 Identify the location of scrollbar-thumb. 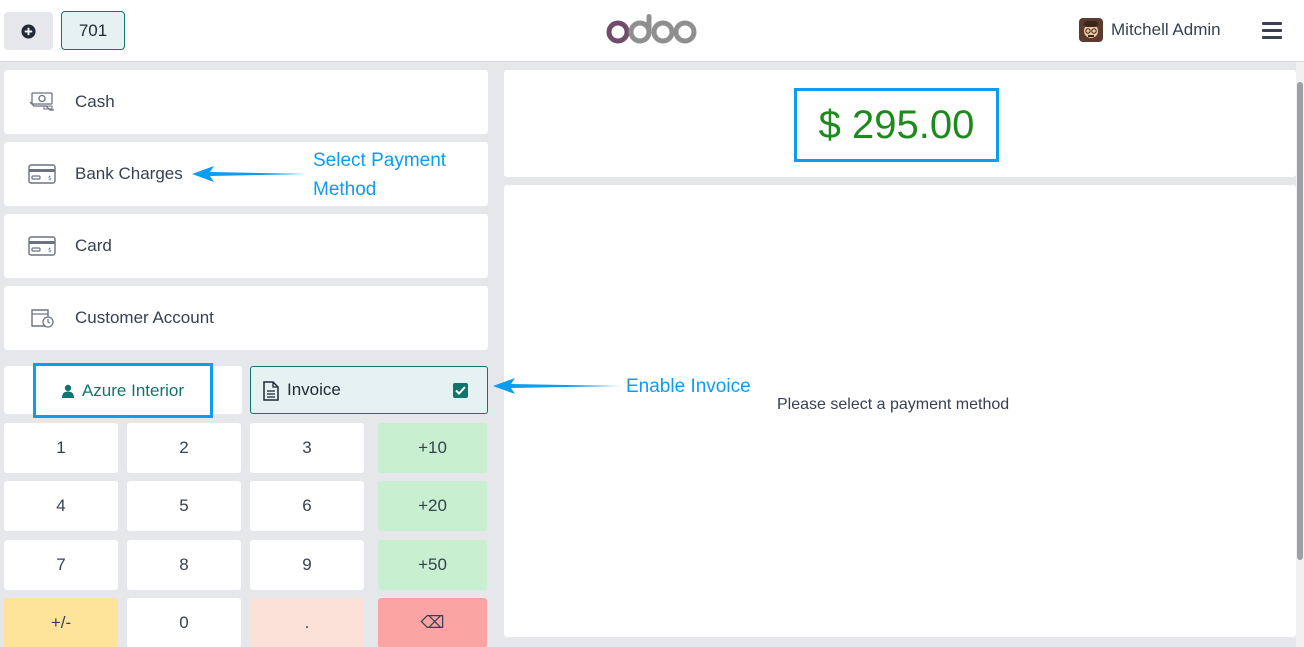
(1300, 321).